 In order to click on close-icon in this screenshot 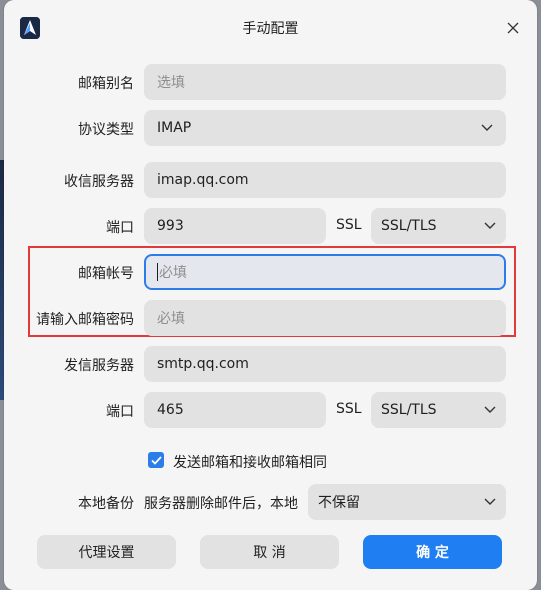, I will do `click(513, 28)`.